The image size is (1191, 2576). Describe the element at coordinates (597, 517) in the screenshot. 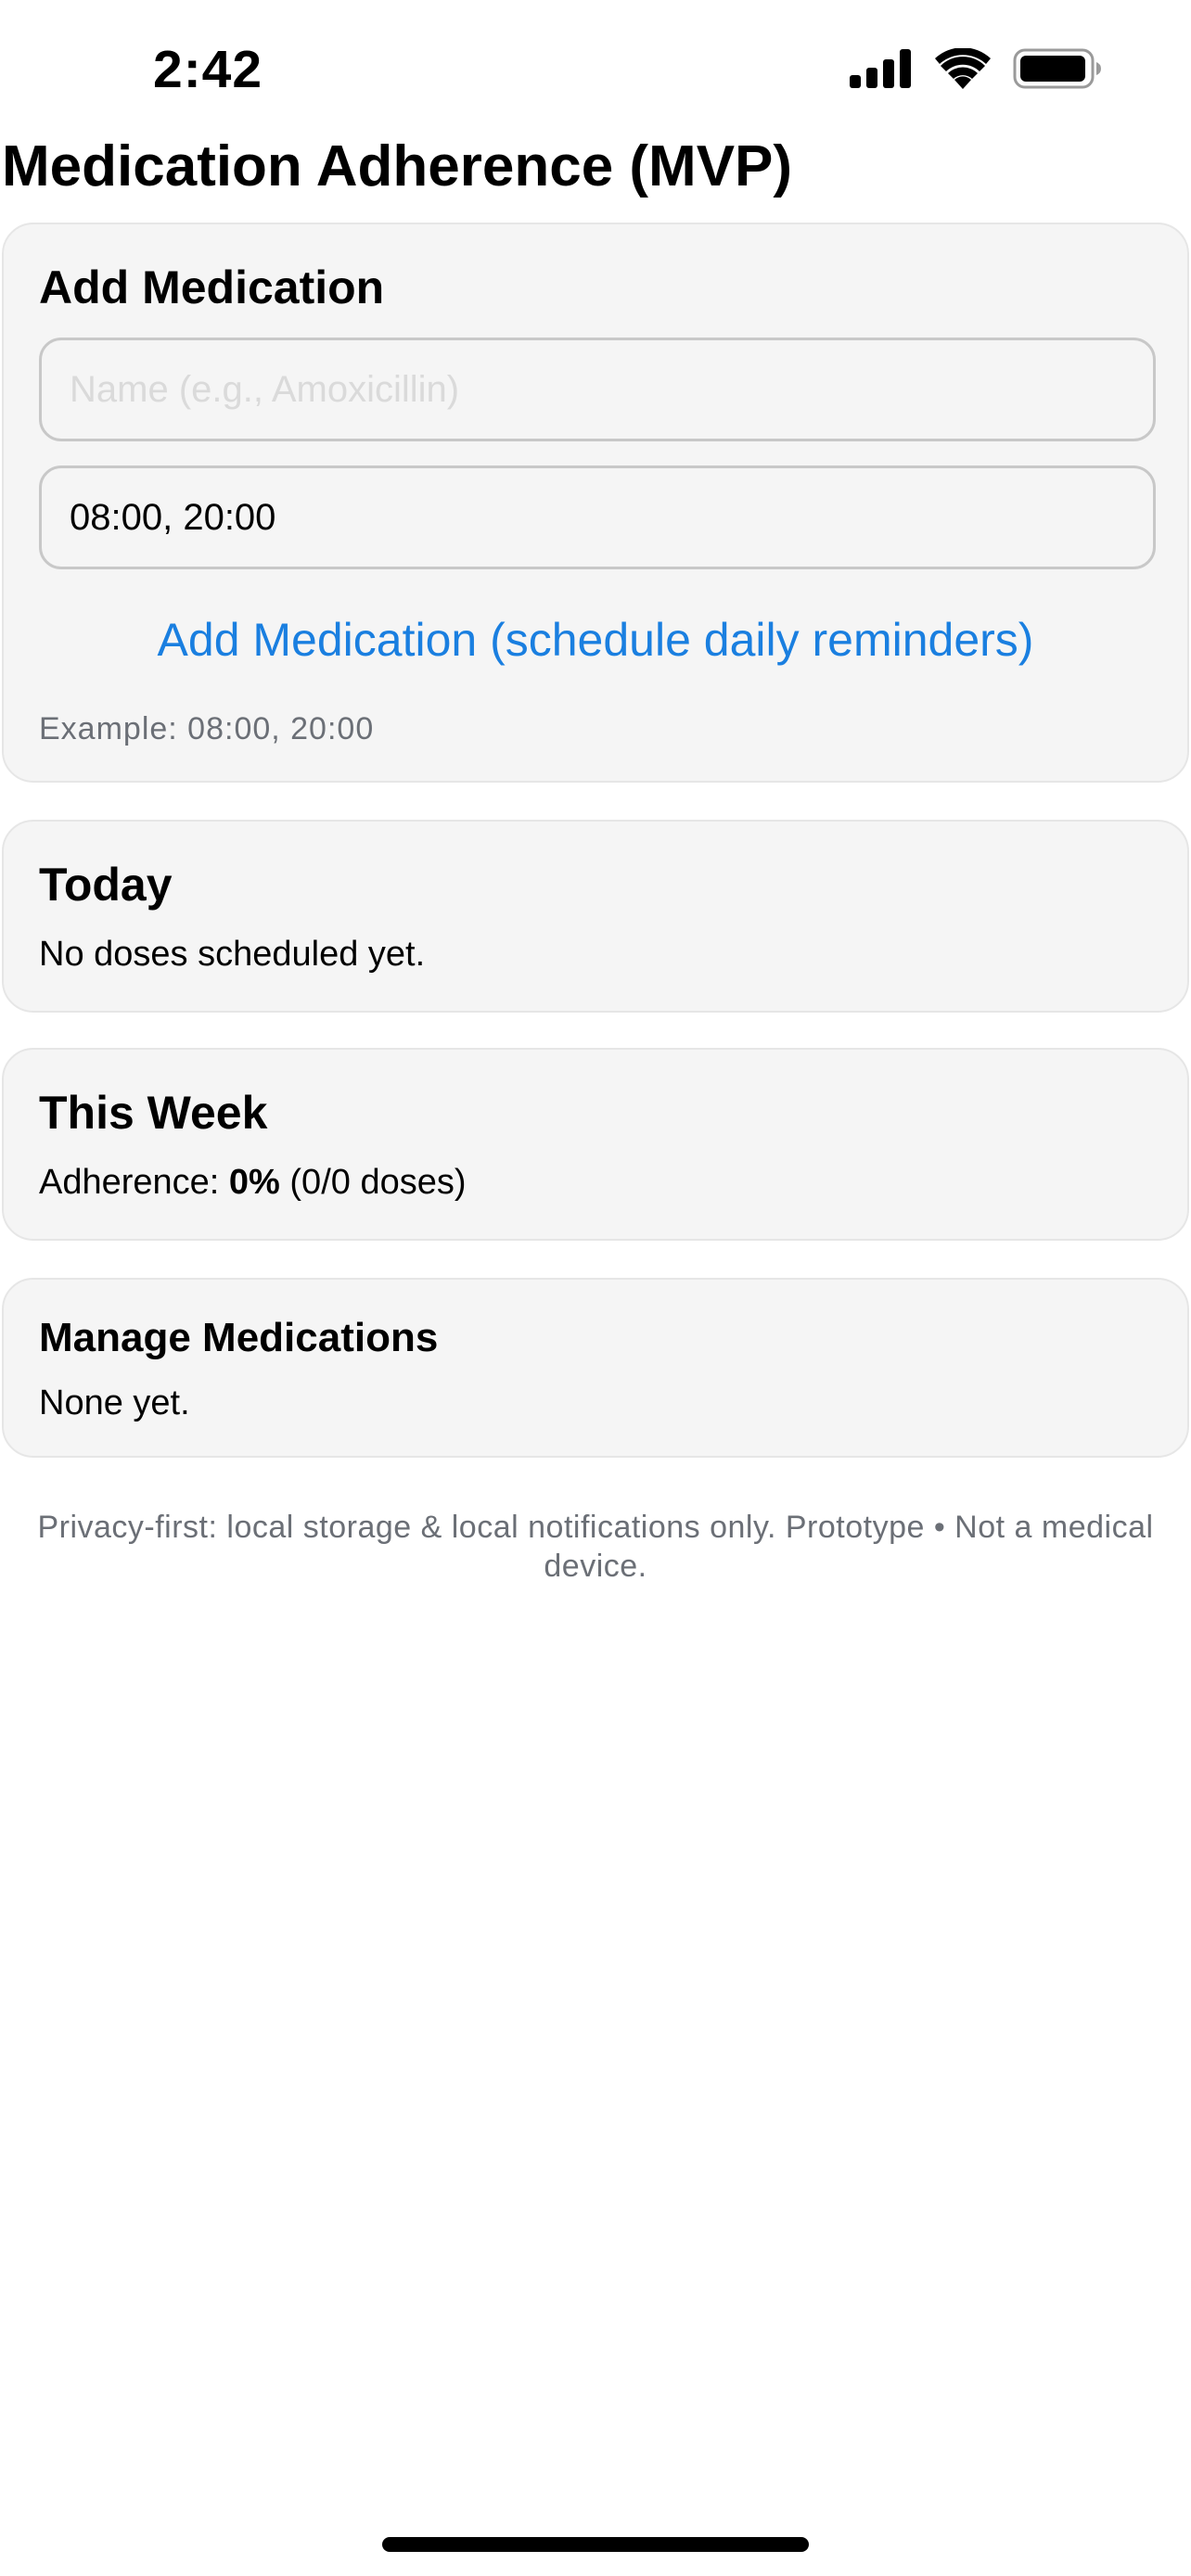

I see `dose-times-input` at that location.